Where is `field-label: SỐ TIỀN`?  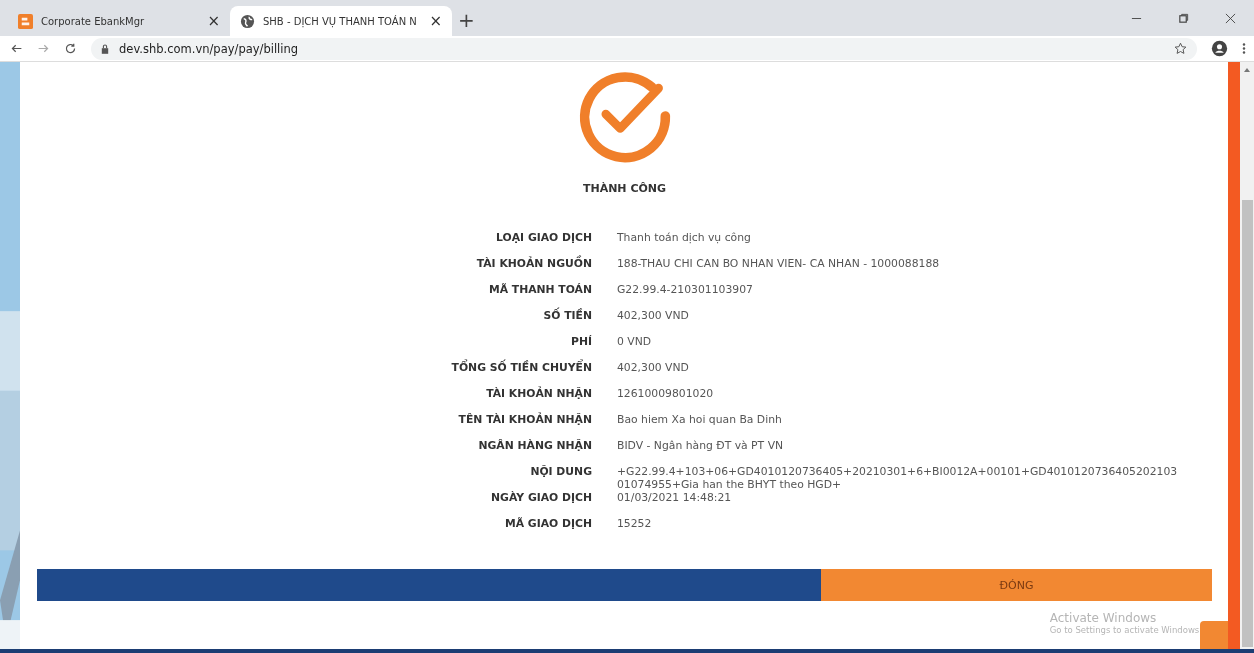
field-label: SỐ TIỀN is located at coordinates (567, 316).